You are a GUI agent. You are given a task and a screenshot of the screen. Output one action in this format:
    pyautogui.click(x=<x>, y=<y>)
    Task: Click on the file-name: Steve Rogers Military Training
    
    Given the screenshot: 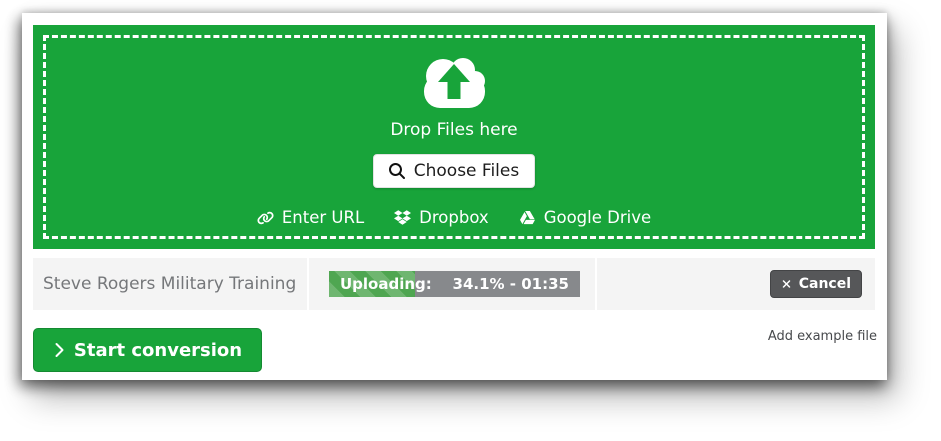 What is the action you would take?
    pyautogui.click(x=171, y=284)
    